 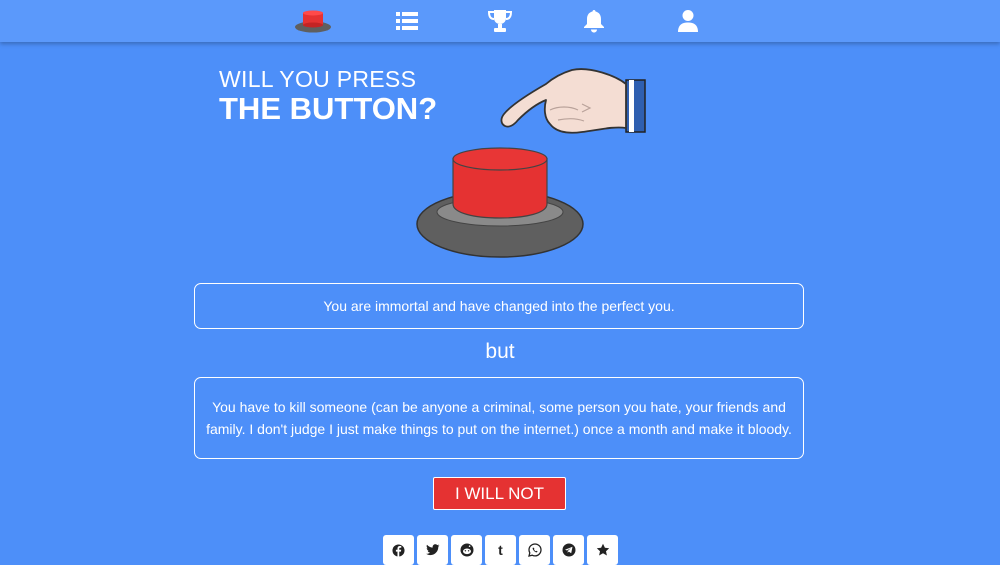 I want to click on share-twitter-button, so click(x=432, y=550).